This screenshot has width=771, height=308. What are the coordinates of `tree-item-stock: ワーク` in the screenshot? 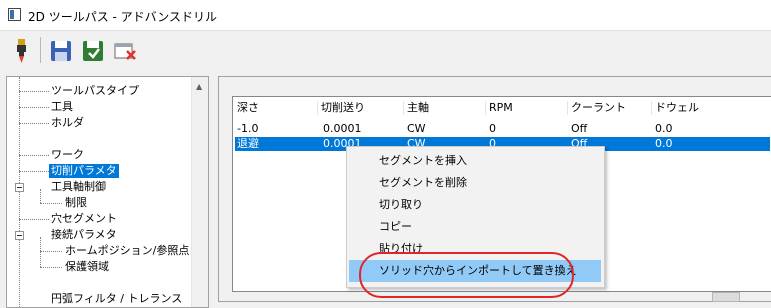 It's located at (67, 155).